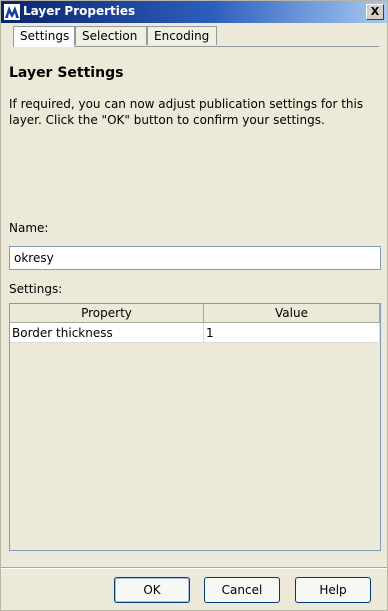 The image size is (388, 611). I want to click on title-bar: Layer Properties X, so click(194, 12).